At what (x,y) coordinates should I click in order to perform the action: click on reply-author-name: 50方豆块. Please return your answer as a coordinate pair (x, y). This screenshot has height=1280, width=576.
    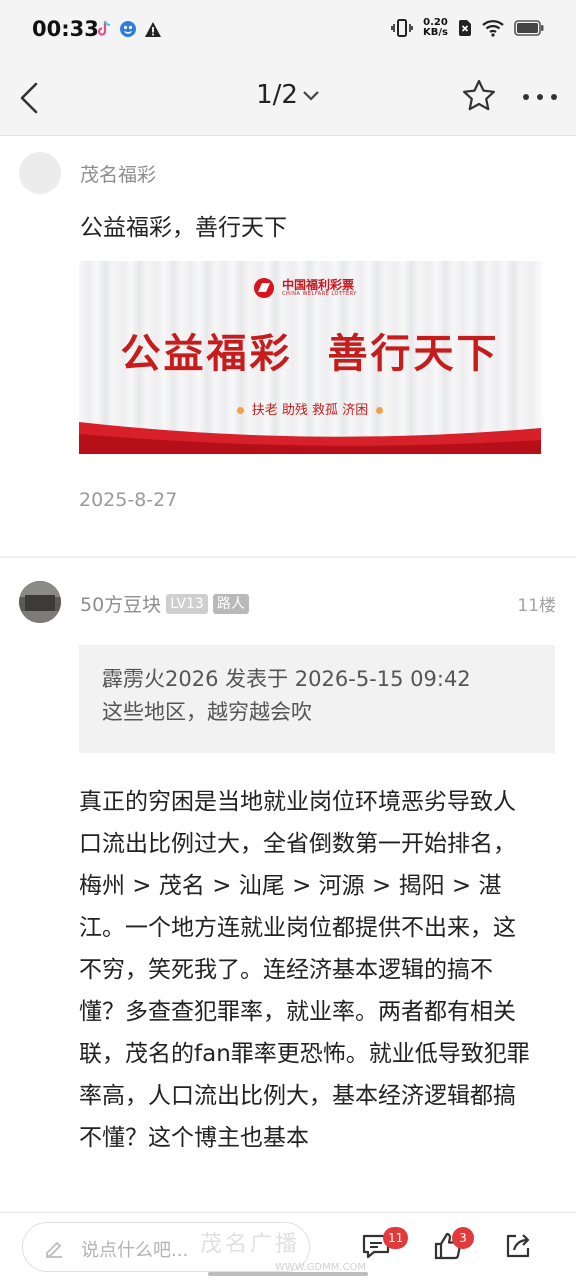
    Looking at the image, I should click on (120, 603).